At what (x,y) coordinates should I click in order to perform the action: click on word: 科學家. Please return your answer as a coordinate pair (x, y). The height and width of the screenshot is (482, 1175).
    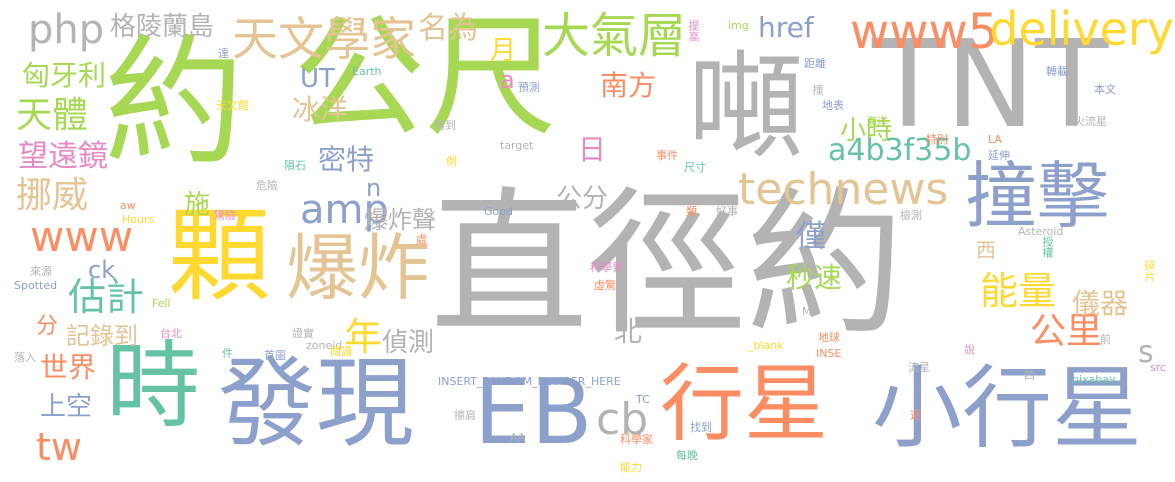
    Looking at the image, I should click on (636, 439).